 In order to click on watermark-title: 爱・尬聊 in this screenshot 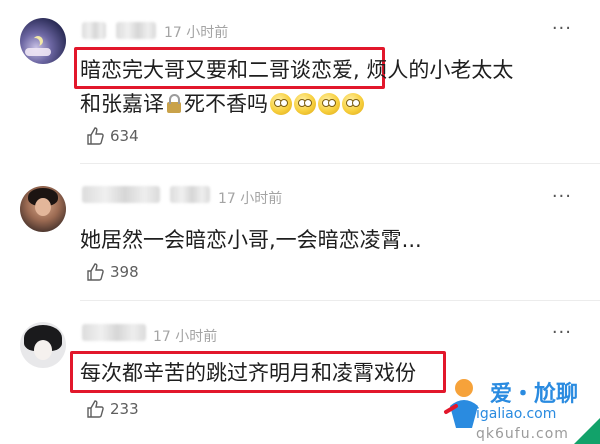, I will do `click(534, 394)`.